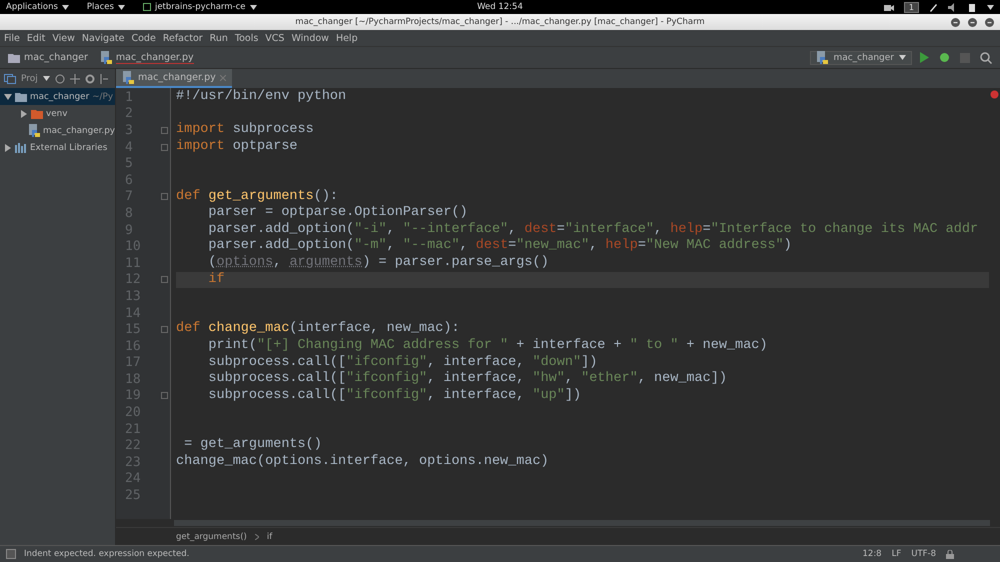  Describe the element at coordinates (10, 79) in the screenshot. I see `project-icon` at that location.